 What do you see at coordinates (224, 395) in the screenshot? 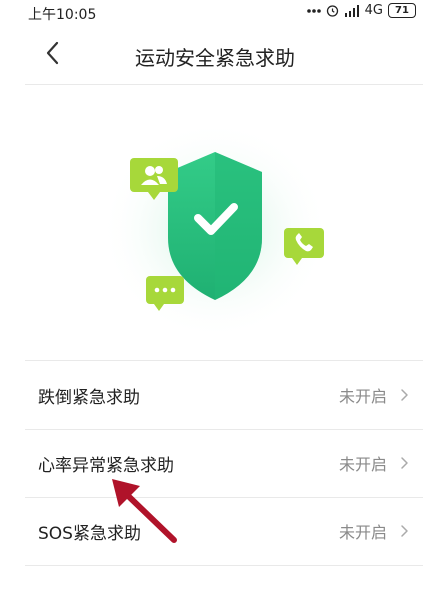
I see `setting-row-fall-detection: 跌倒紧急求助 未开启` at bounding box center [224, 395].